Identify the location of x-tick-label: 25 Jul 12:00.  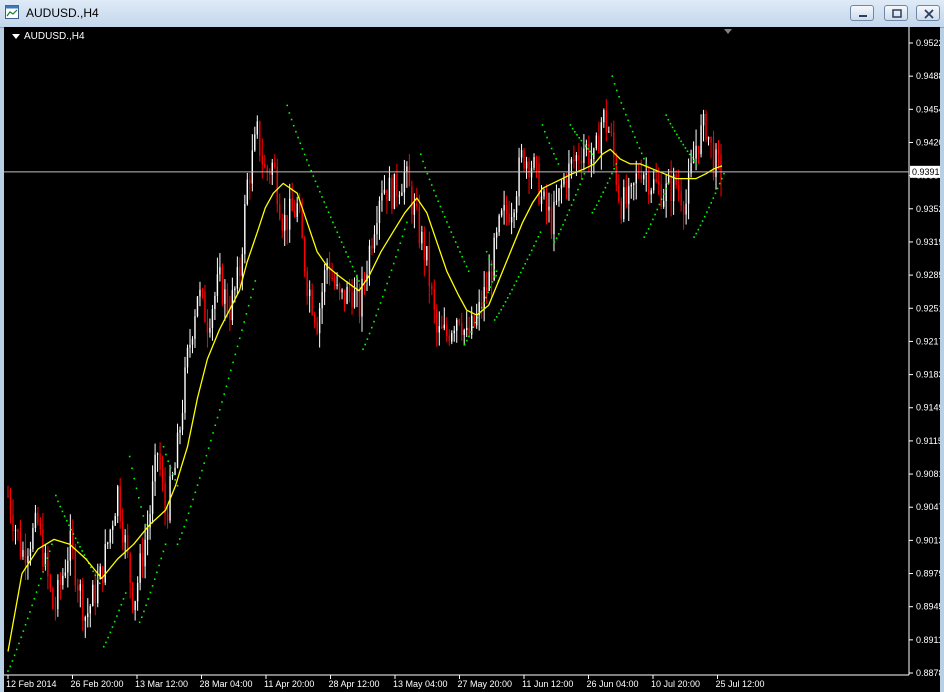
(740, 684).